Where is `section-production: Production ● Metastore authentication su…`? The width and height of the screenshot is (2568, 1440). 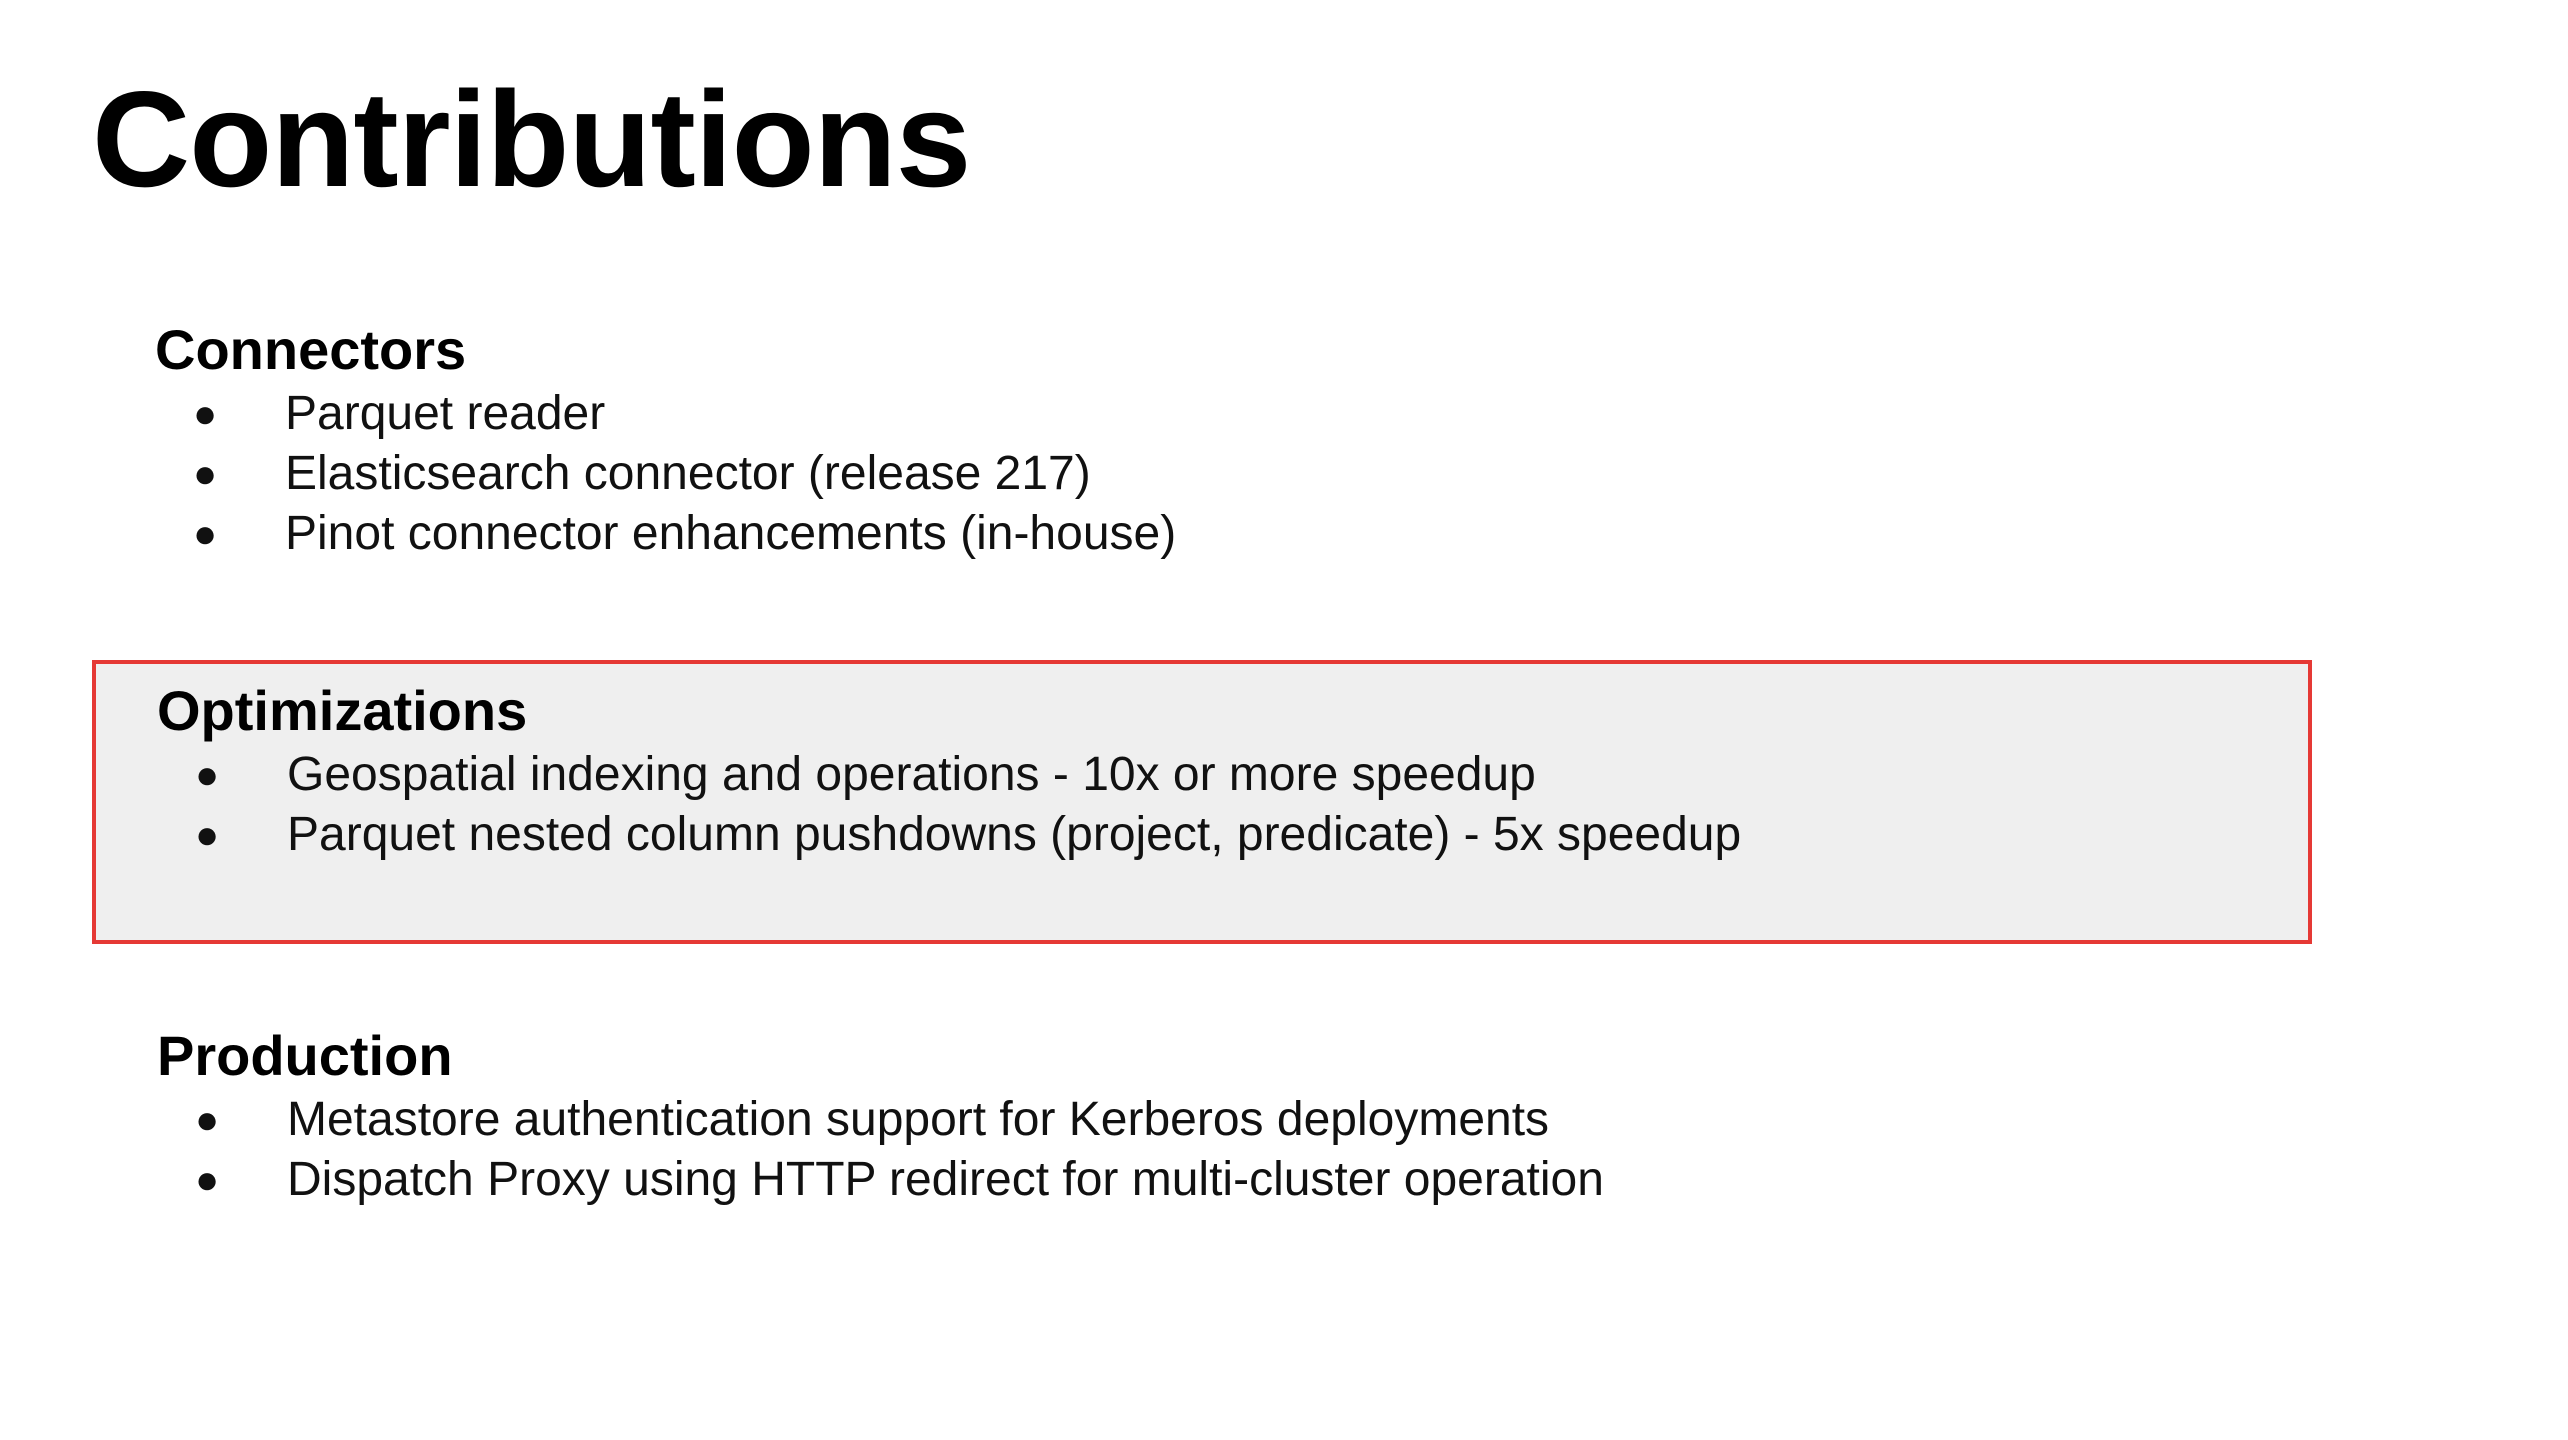
section-production: Production ● Metastore authentication su… is located at coordinates (880, 1116).